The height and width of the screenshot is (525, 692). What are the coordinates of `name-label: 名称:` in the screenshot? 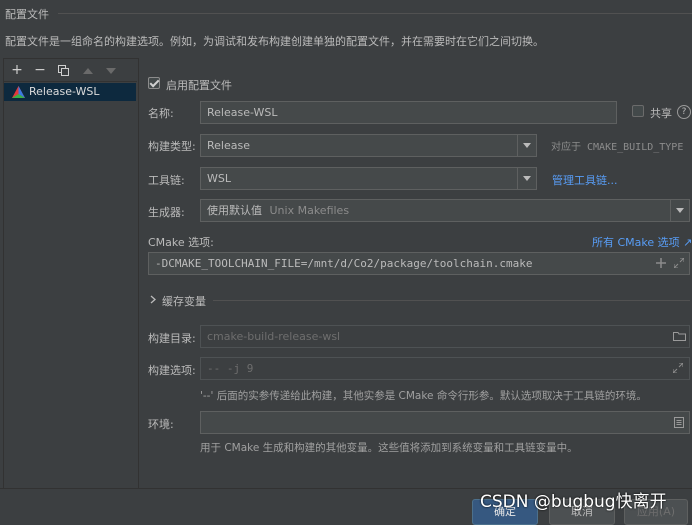 It's located at (161, 113).